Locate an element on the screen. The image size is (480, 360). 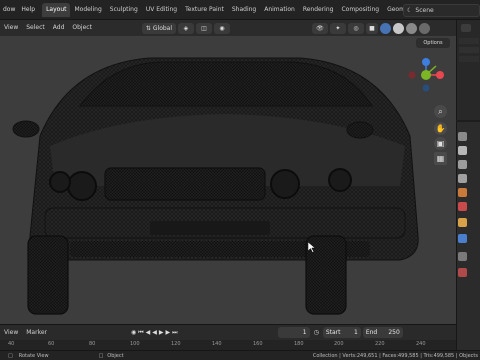
navigation-gizmo is located at coordinates (426, 75).